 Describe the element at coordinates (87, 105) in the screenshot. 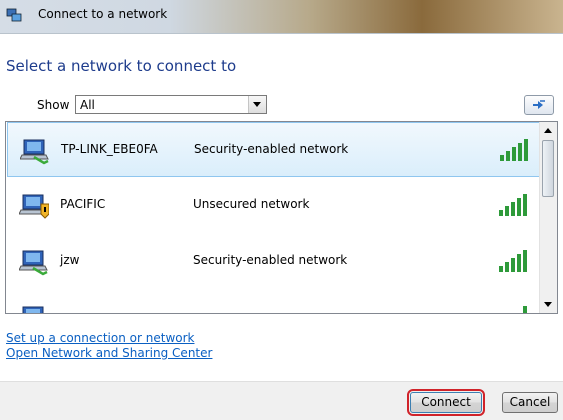

I see `show-filter-value: All` at that location.